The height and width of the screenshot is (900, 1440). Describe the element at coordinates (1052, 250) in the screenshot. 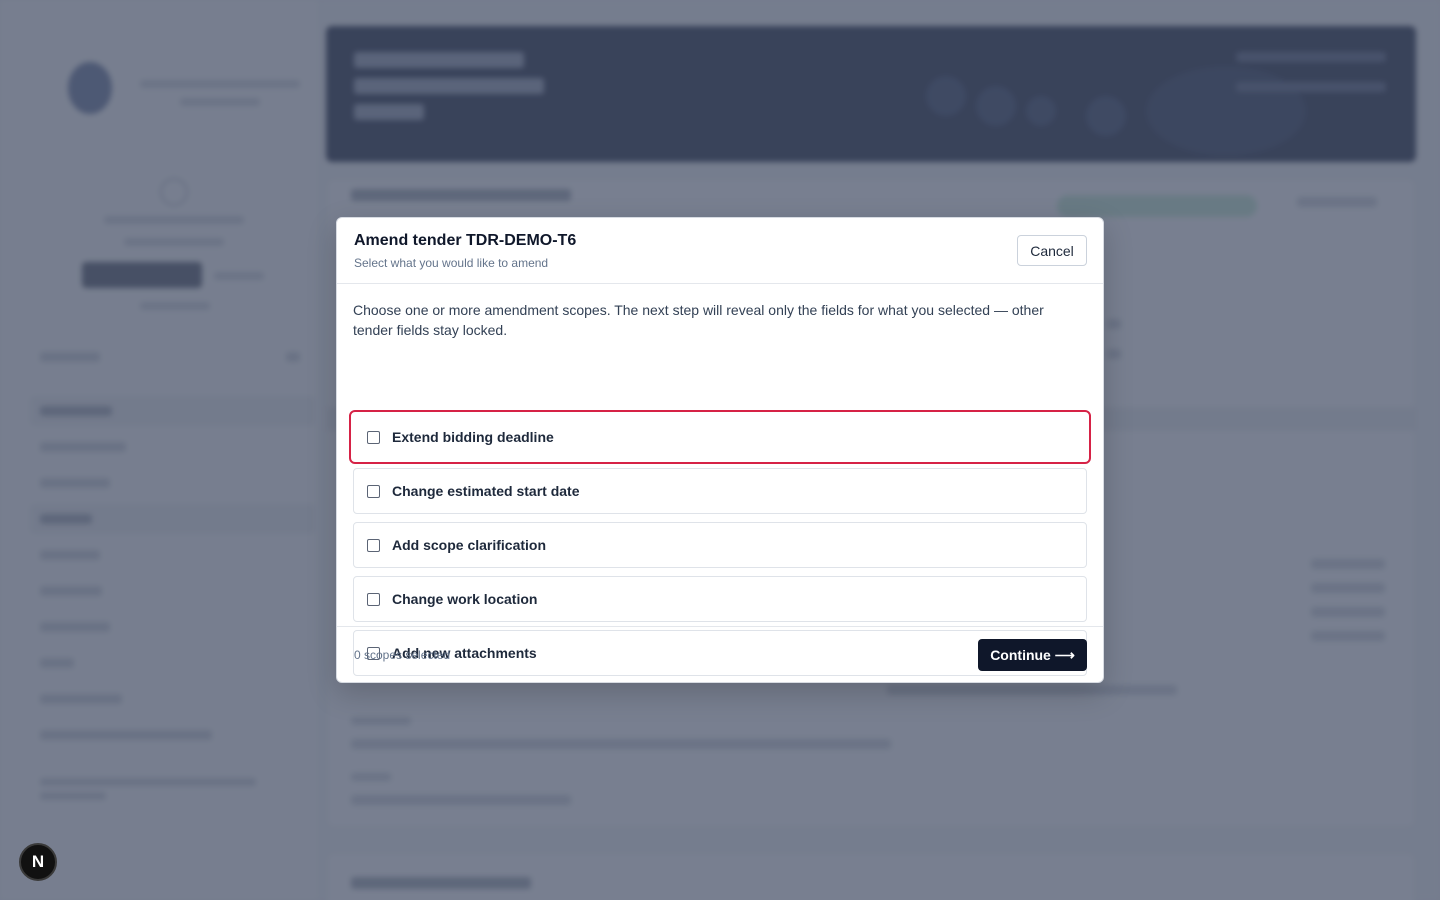

I see `cancel-button: Cancel` at that location.